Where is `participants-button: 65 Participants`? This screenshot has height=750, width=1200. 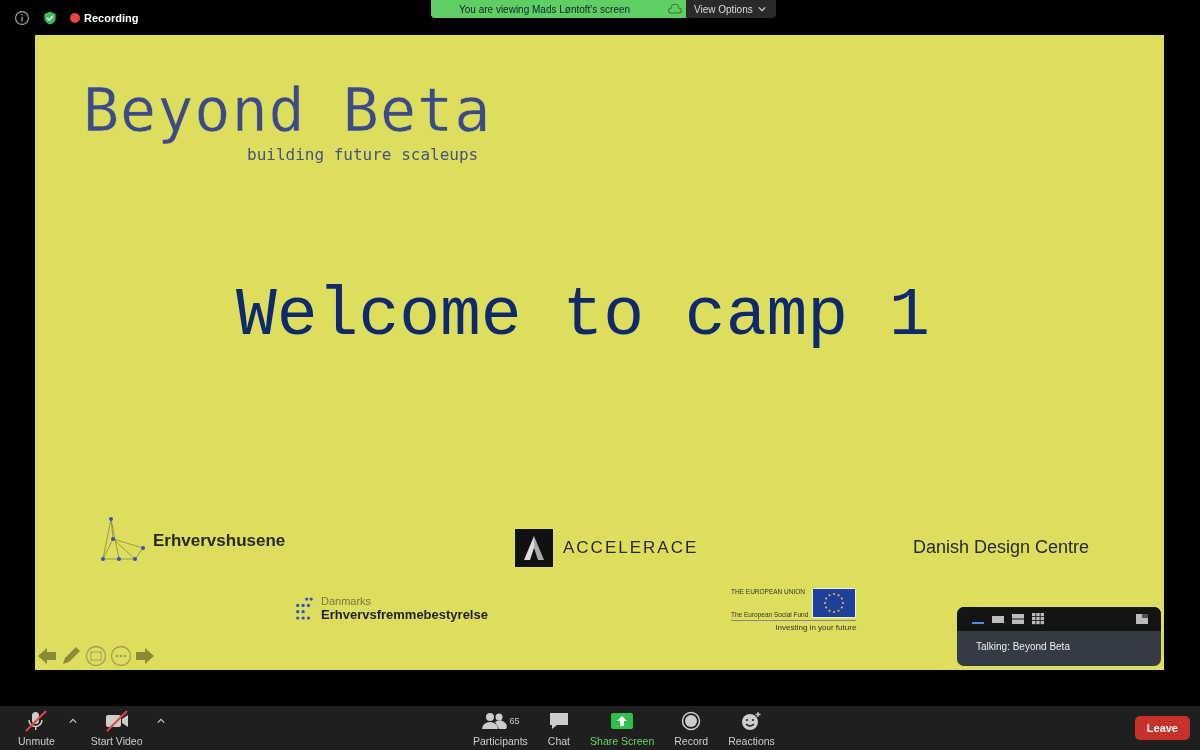
participants-button: 65 Participants is located at coordinates (500, 728).